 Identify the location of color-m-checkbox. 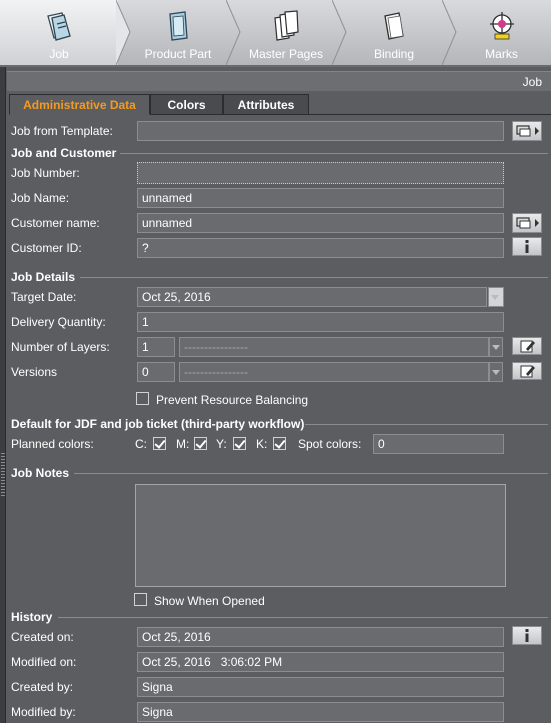
(200, 443).